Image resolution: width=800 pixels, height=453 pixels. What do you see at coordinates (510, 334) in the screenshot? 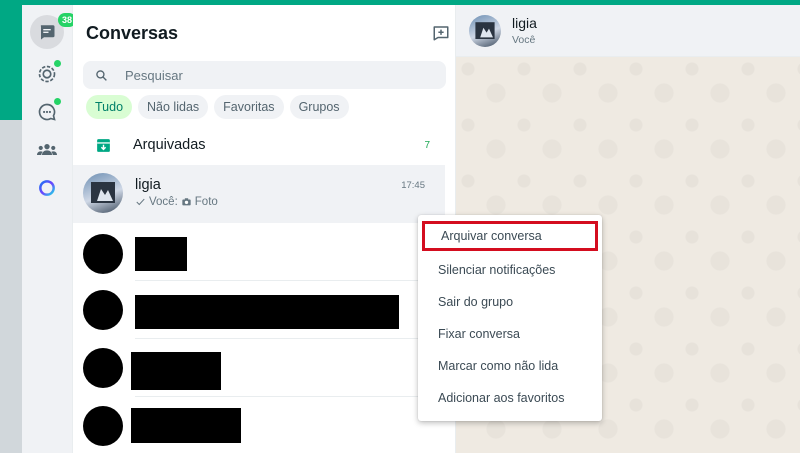
I see `menu-item-pin-chat: Fixar conversa` at bounding box center [510, 334].